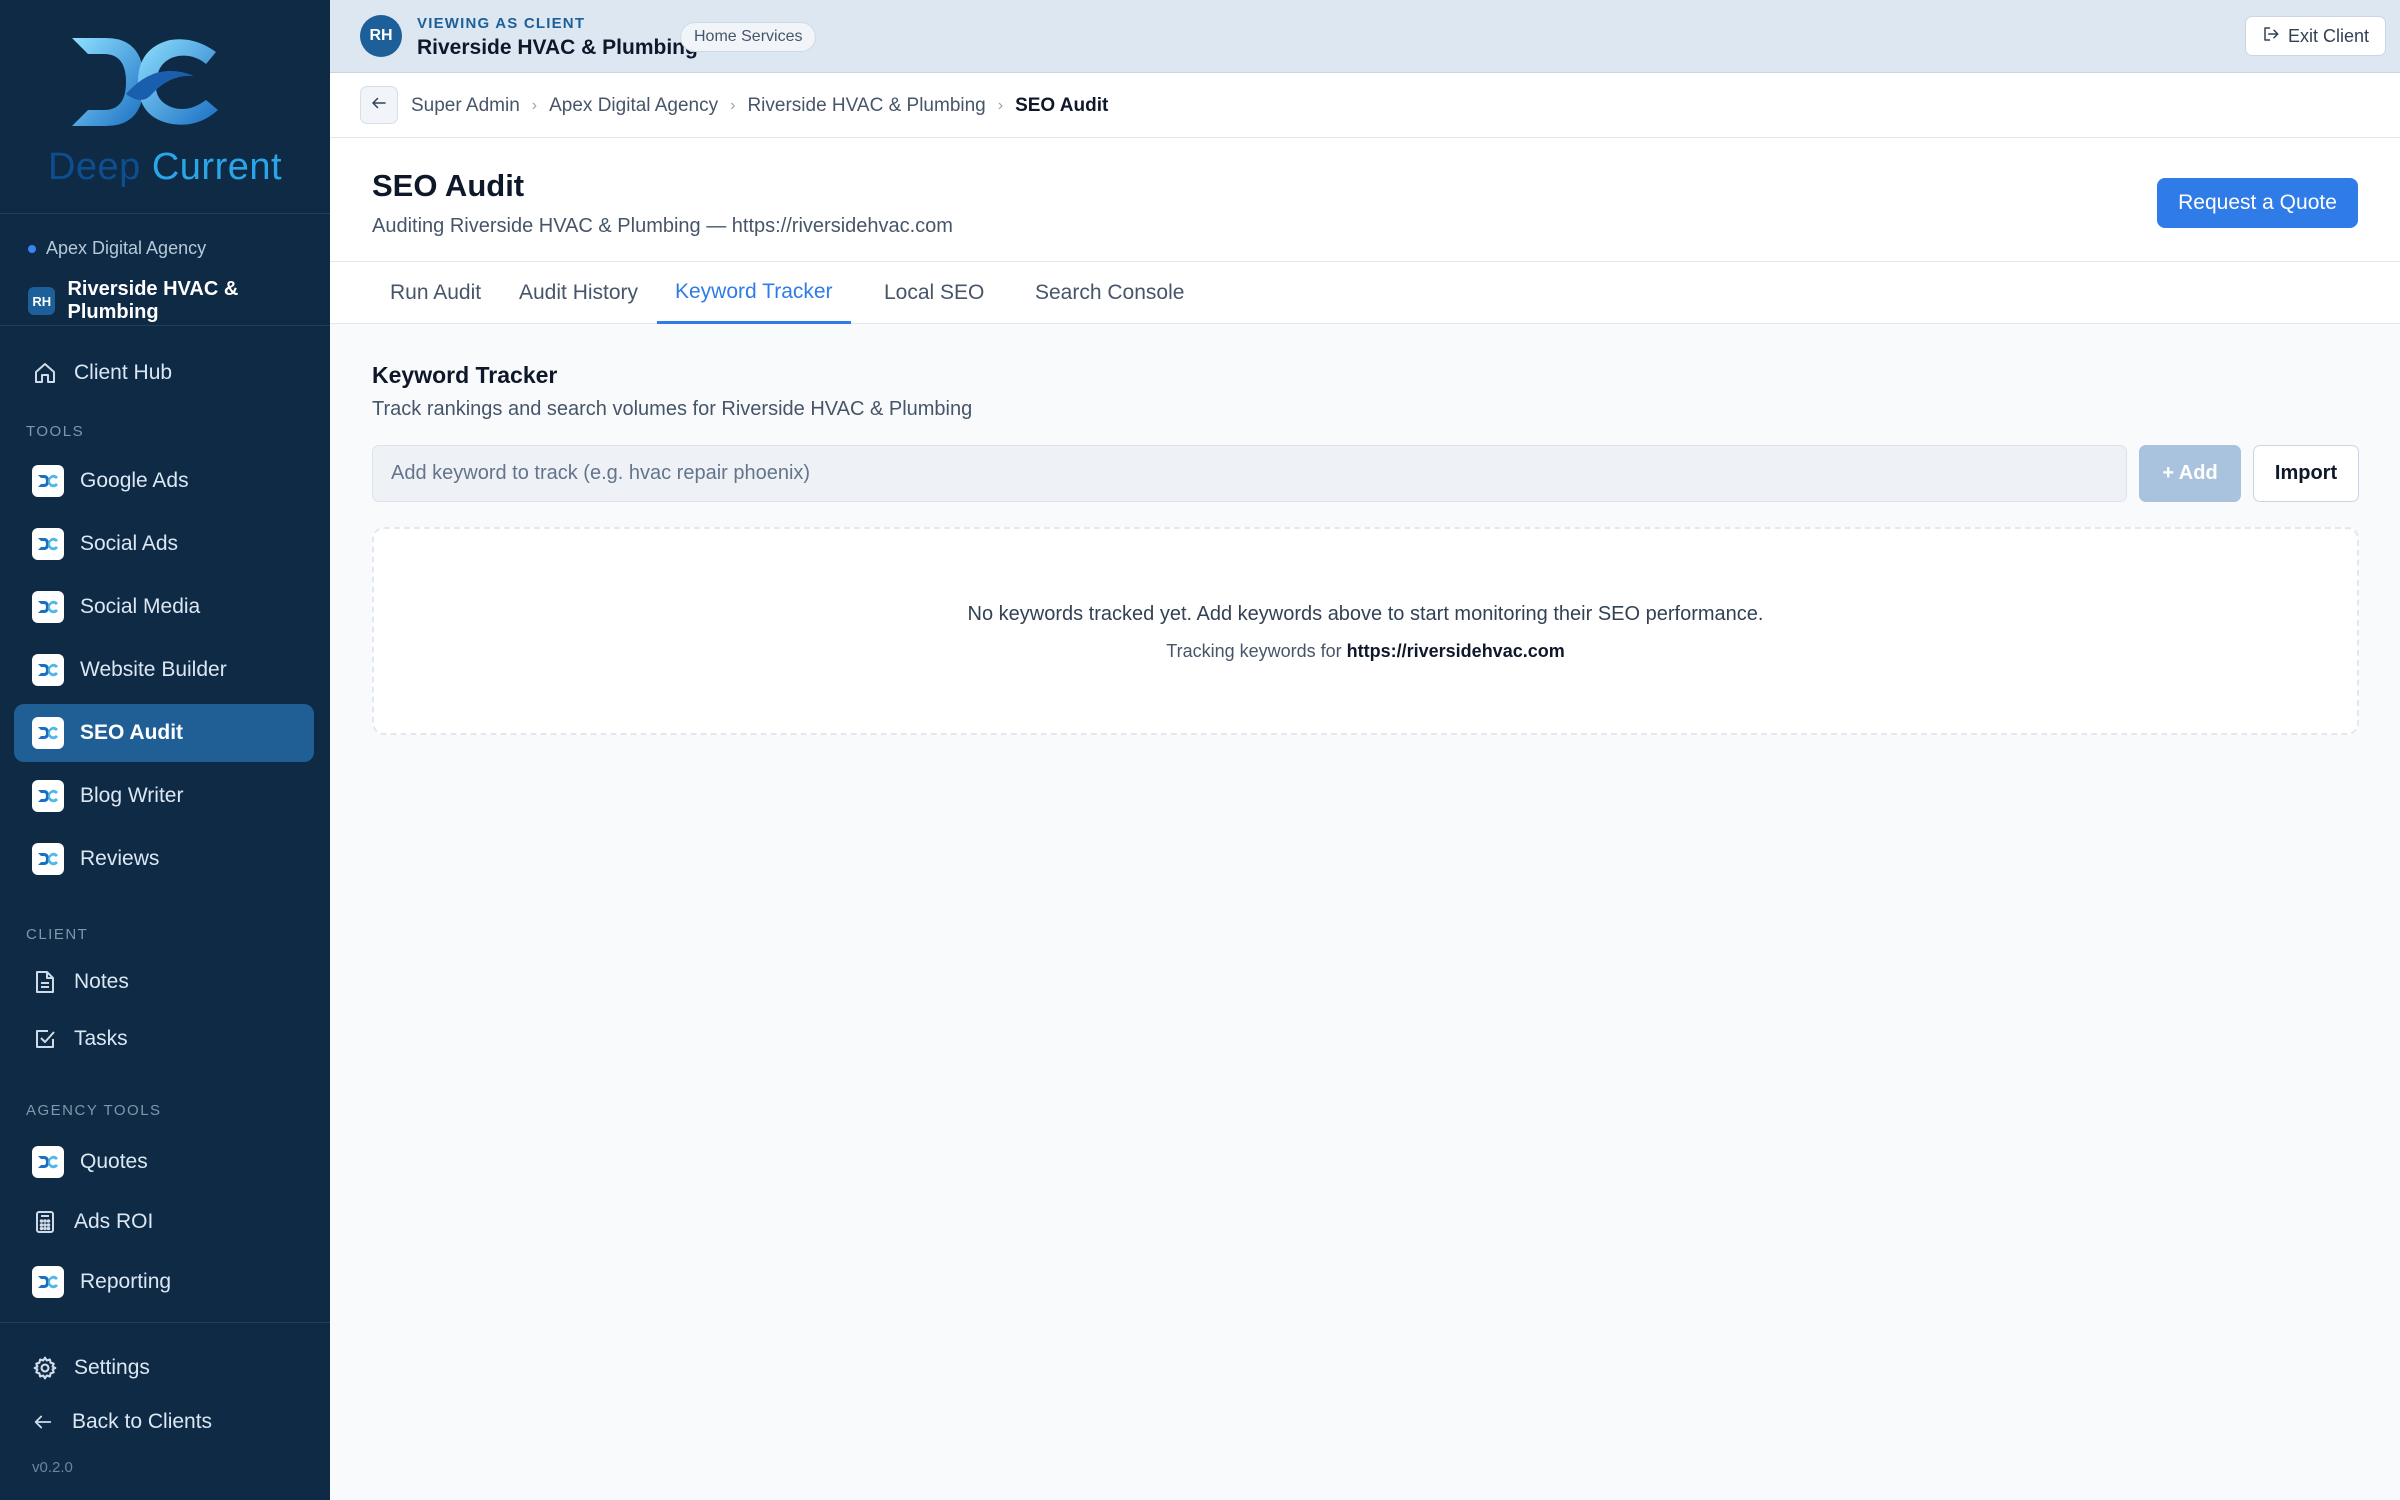  Describe the element at coordinates (501, 23) in the screenshot. I see `viewing-as-client-label: VIEWING AS CLIENT` at that location.